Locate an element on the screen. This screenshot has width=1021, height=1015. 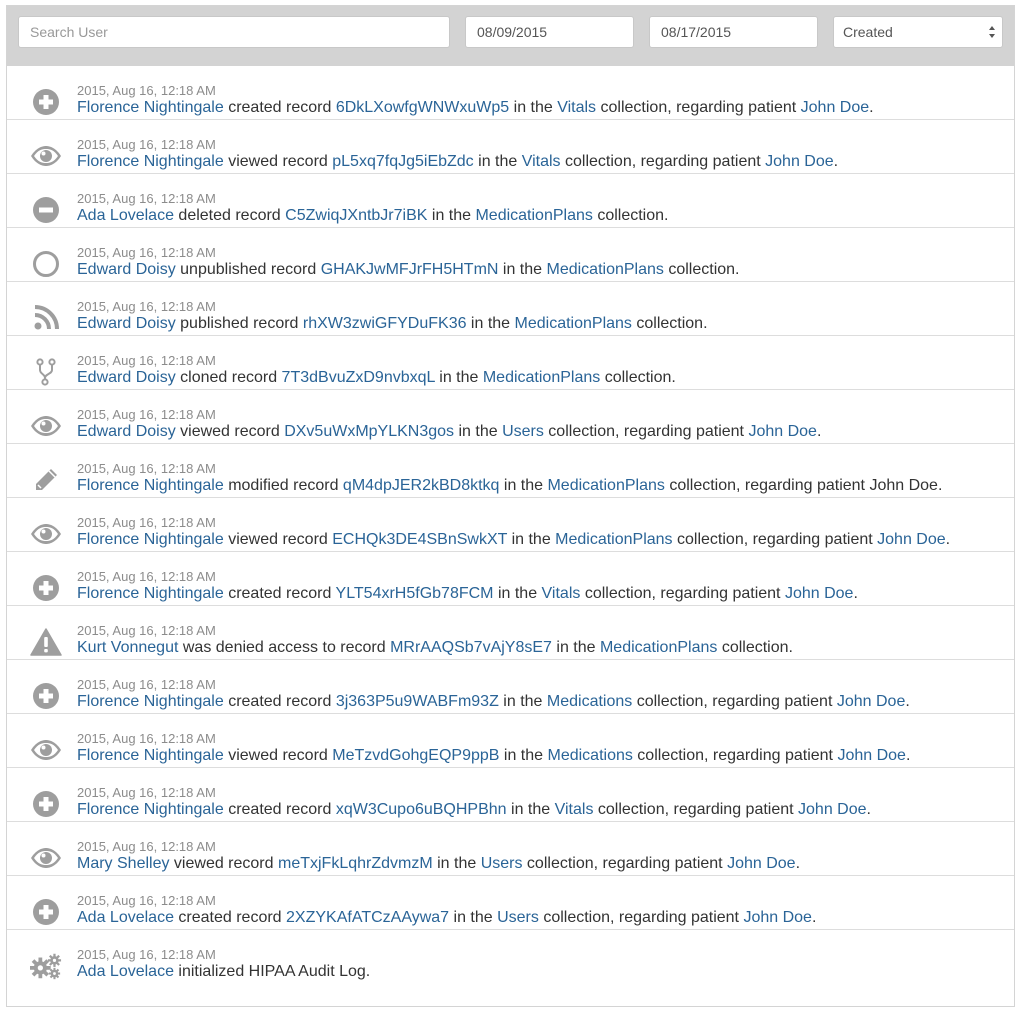
entry-link: meTxjFkLqhrZdvmzM is located at coordinates (355, 863).